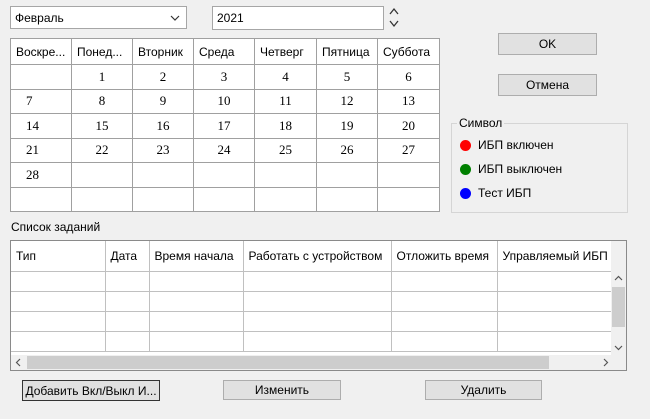 The width and height of the screenshot is (650, 419). I want to click on calendar-day: 22, so click(102, 150).